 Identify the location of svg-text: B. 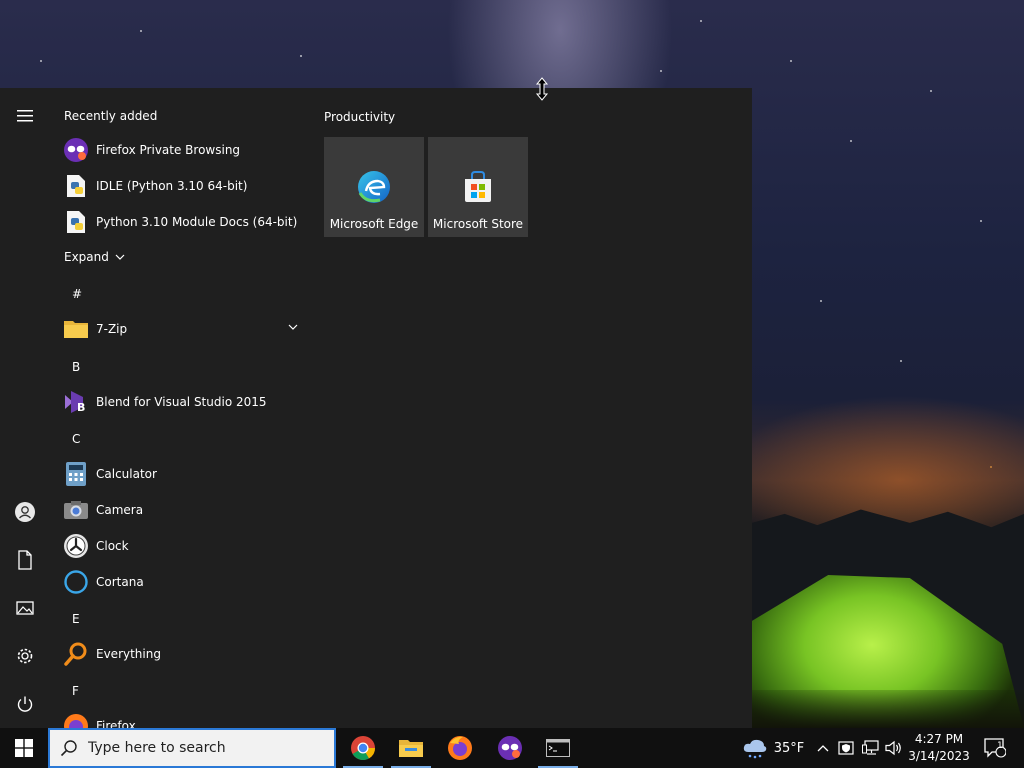
(81, 407).